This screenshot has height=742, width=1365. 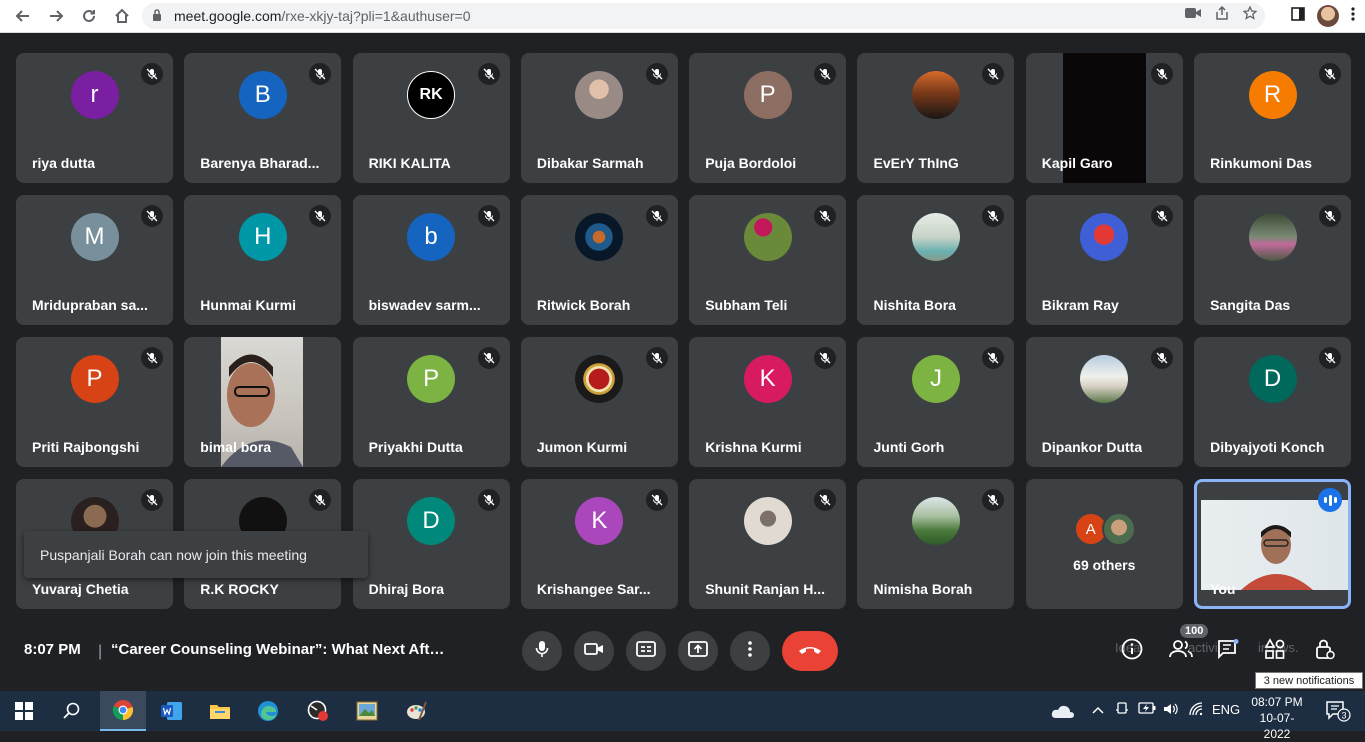 What do you see at coordinates (1273, 260) in the screenshot?
I see `participant-tile: Sangita Das` at bounding box center [1273, 260].